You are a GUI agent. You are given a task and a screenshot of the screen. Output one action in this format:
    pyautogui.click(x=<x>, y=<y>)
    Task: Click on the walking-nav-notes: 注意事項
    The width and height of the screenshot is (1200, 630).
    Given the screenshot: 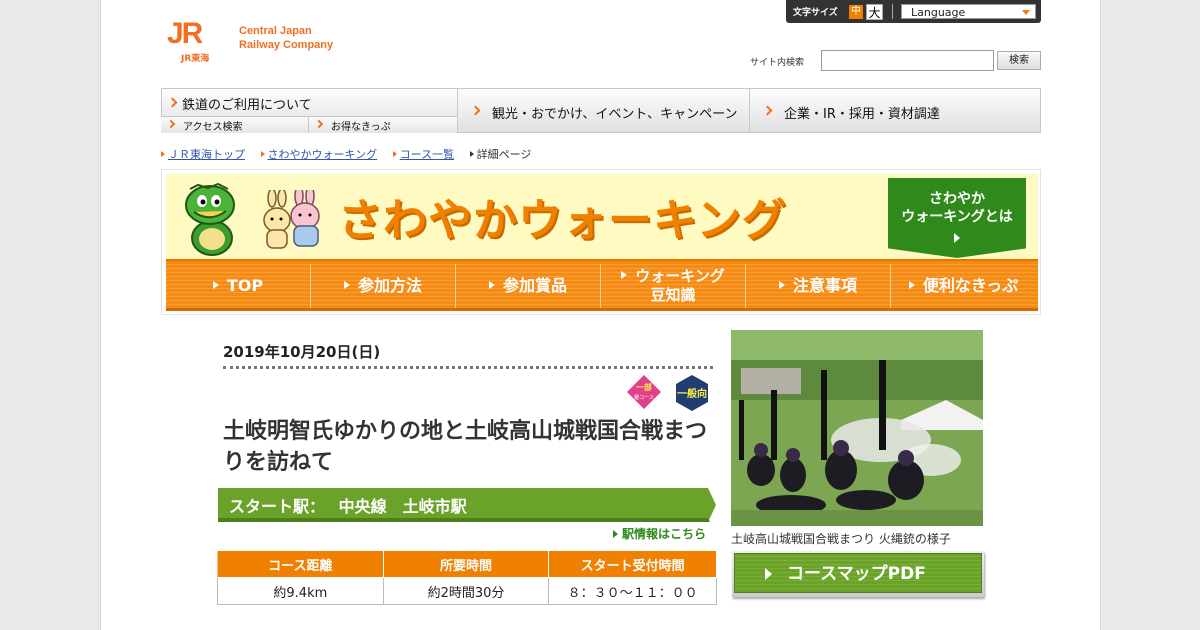 What is the action you would take?
    pyautogui.click(x=818, y=286)
    